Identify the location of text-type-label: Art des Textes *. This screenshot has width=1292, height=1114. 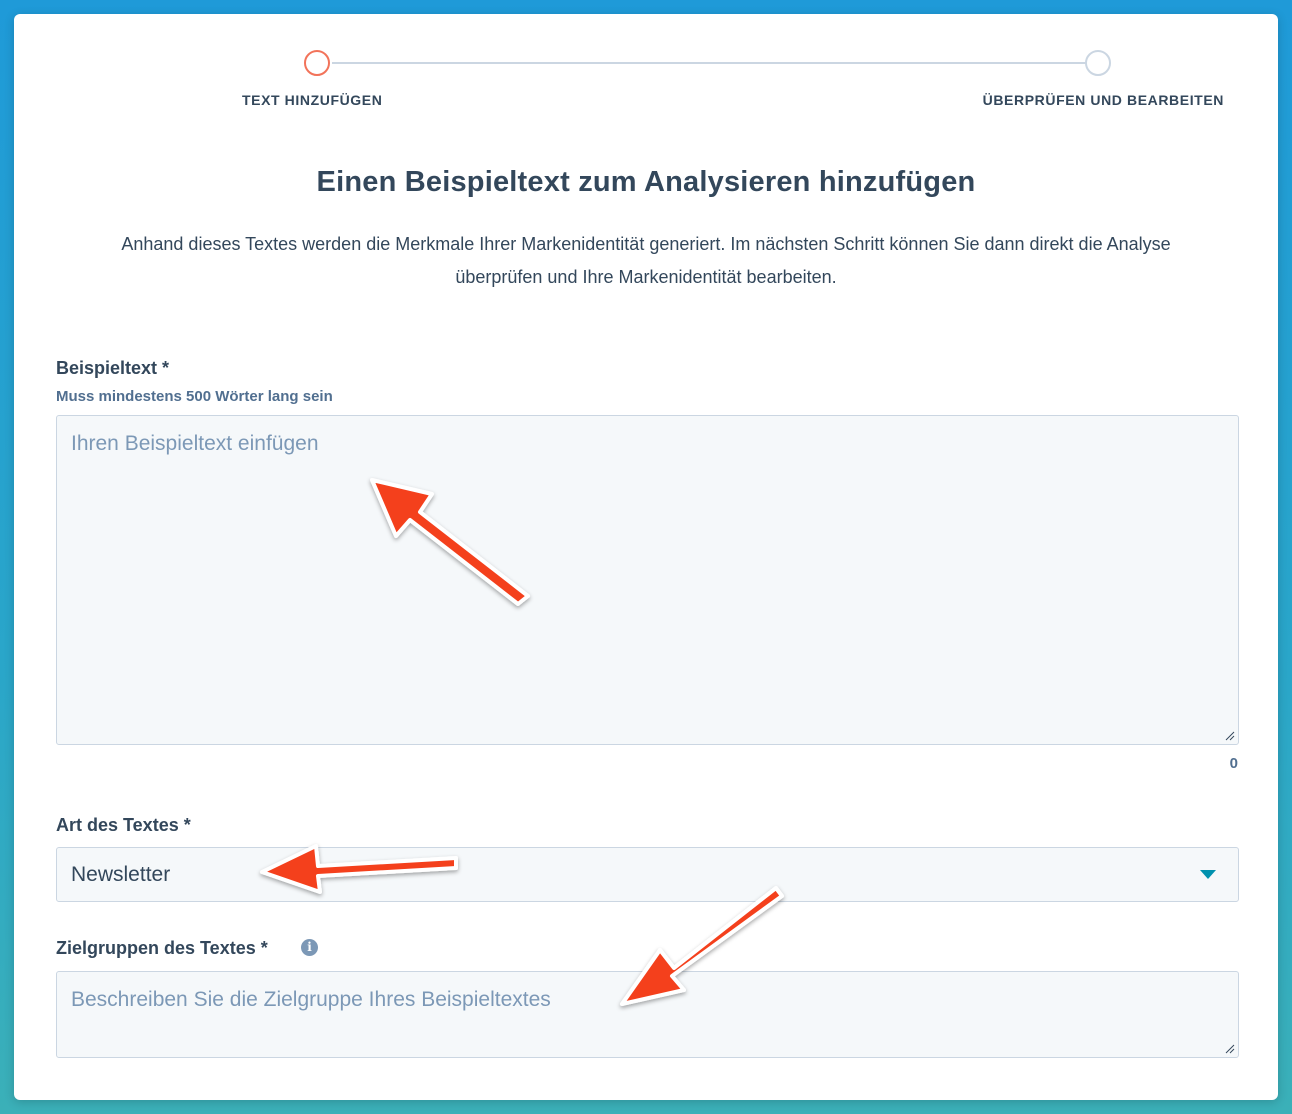
(123, 825).